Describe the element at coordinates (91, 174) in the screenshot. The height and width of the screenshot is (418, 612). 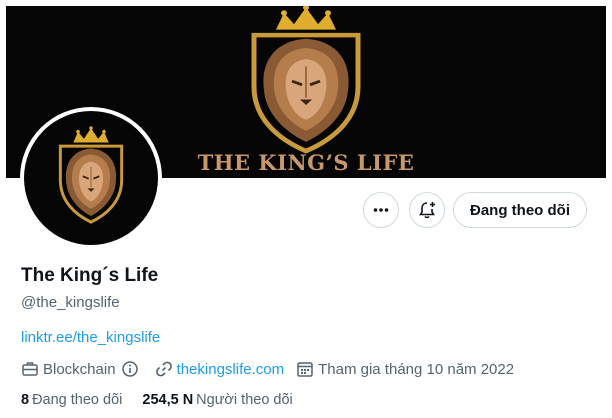
I see `lion-crown-logo-icon` at that location.